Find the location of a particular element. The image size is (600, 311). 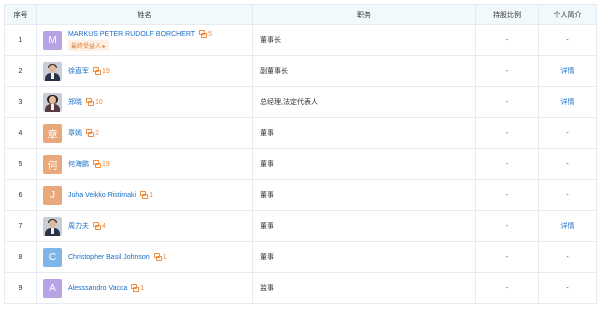

row-index: 3 is located at coordinates (20, 102).